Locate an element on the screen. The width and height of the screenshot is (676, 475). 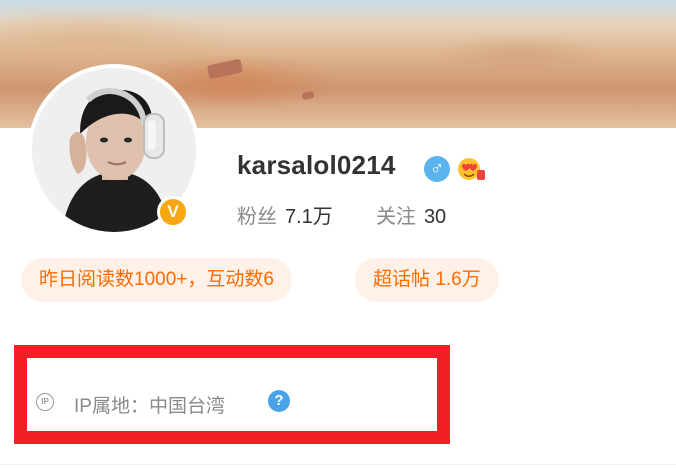
profile-username: karsalol0214 is located at coordinates (316, 165).